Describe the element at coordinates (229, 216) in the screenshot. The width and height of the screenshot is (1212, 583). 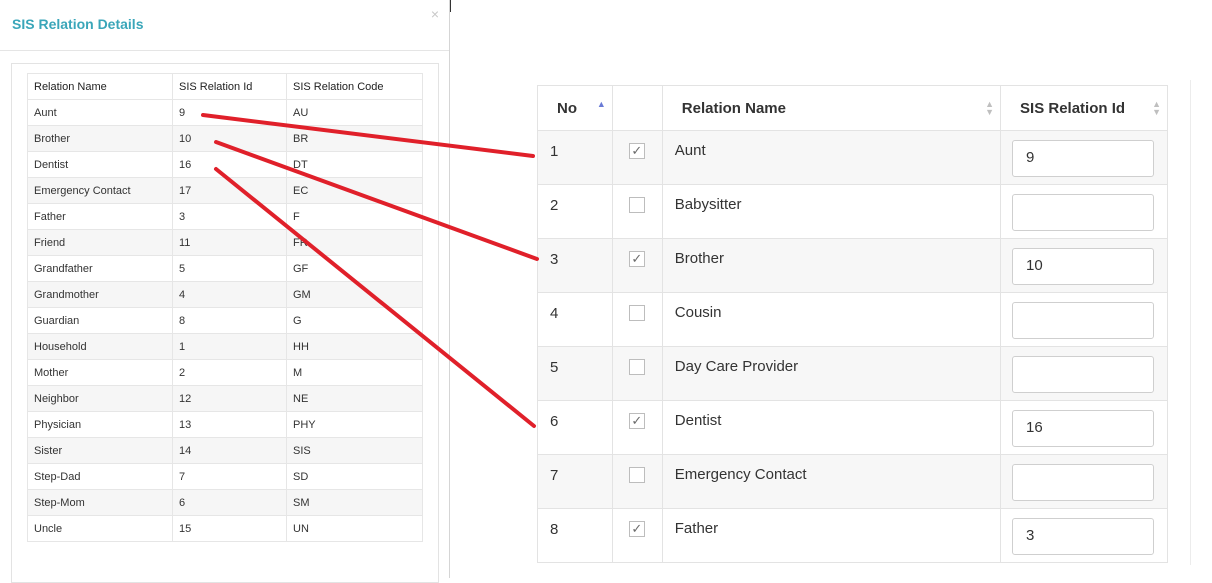
I see `sis-relation-id-cell: 3` at that location.